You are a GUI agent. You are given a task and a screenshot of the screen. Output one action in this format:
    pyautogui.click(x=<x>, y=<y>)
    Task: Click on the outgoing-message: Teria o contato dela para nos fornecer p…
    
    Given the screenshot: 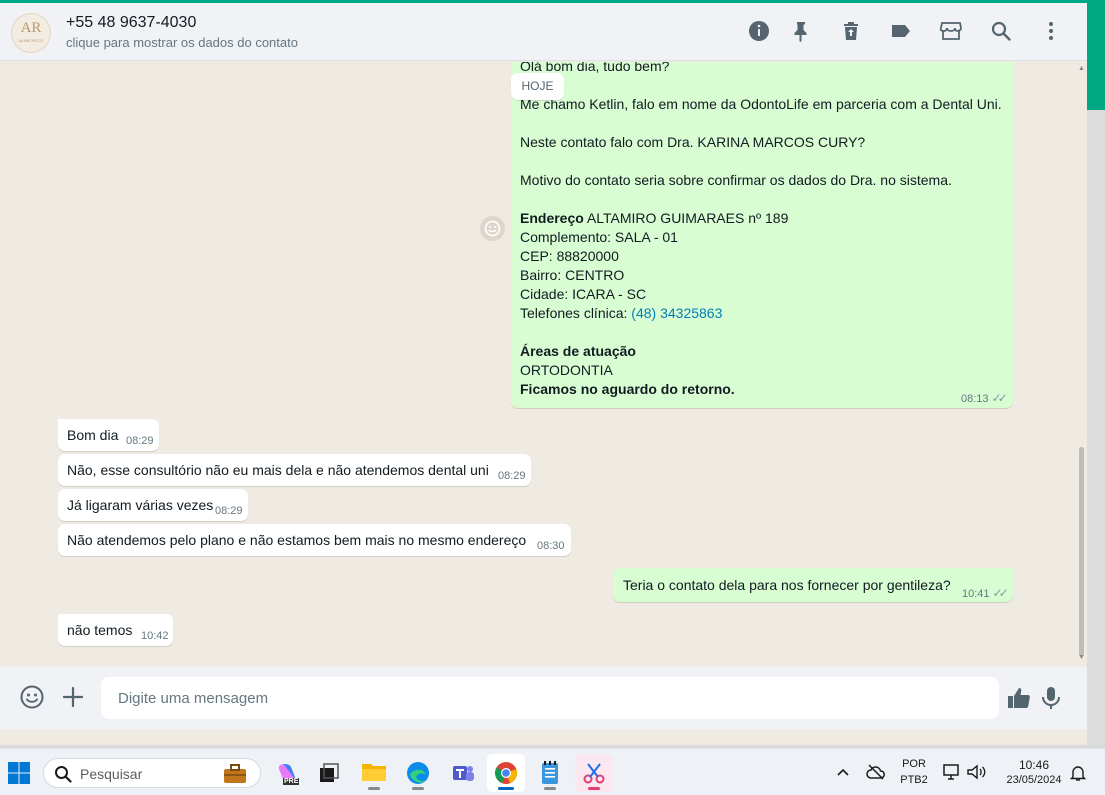 What is the action you would take?
    pyautogui.click(x=813, y=585)
    